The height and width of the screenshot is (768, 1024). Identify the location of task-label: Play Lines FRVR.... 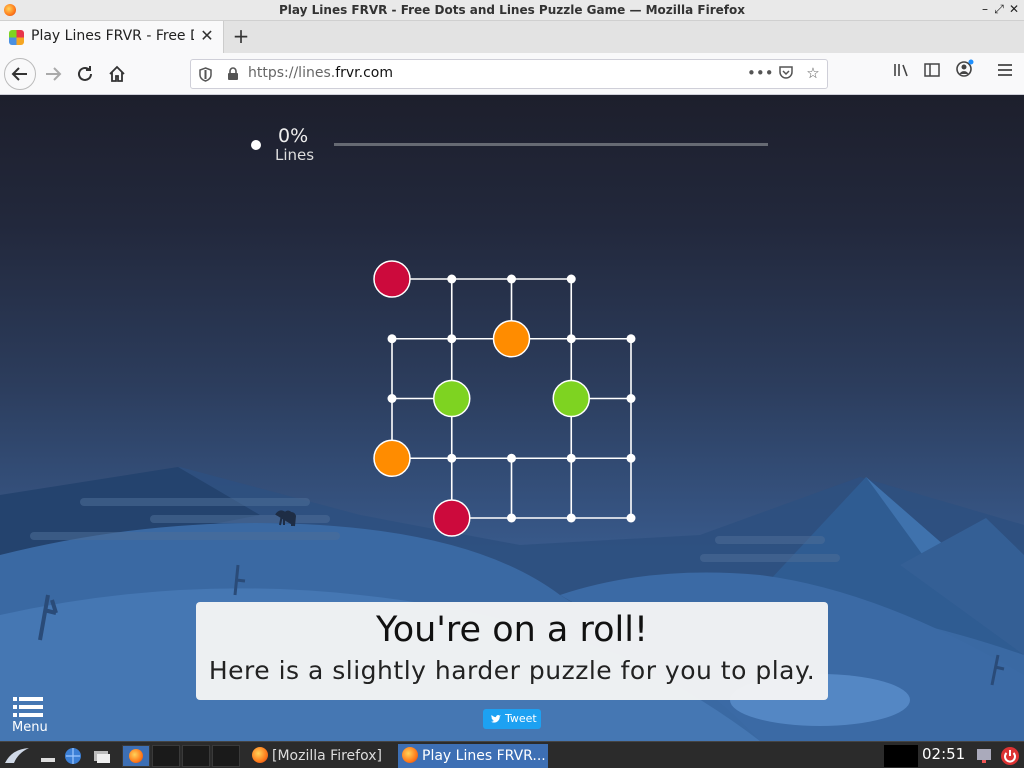
(484, 756).